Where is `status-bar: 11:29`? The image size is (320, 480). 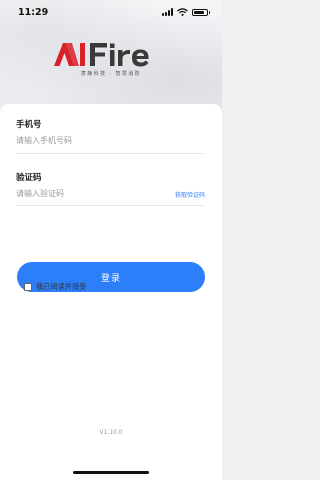
status-bar: 11:29 is located at coordinates (111, 12).